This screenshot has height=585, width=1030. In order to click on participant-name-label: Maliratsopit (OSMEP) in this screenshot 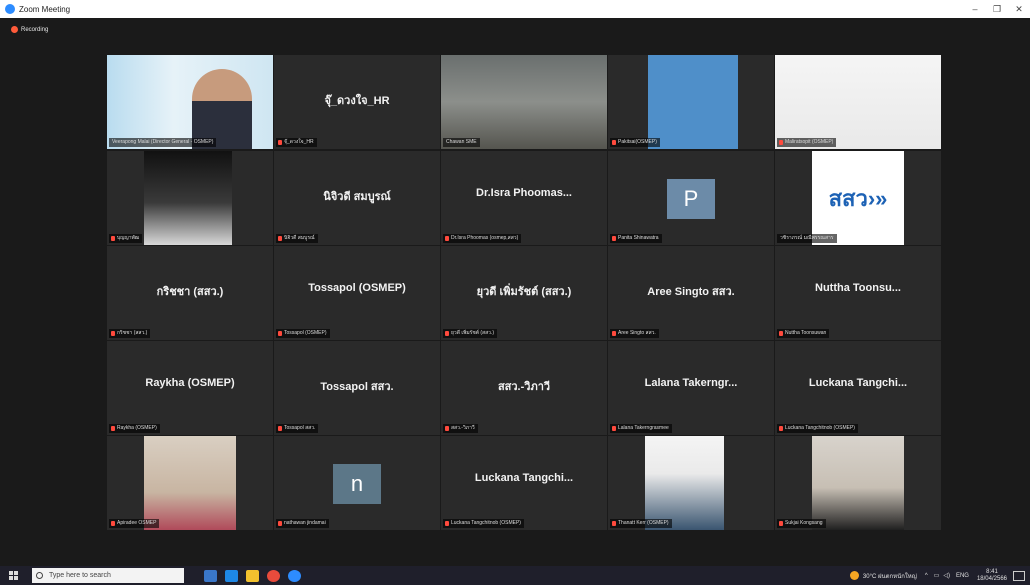, I will do `click(807, 142)`.